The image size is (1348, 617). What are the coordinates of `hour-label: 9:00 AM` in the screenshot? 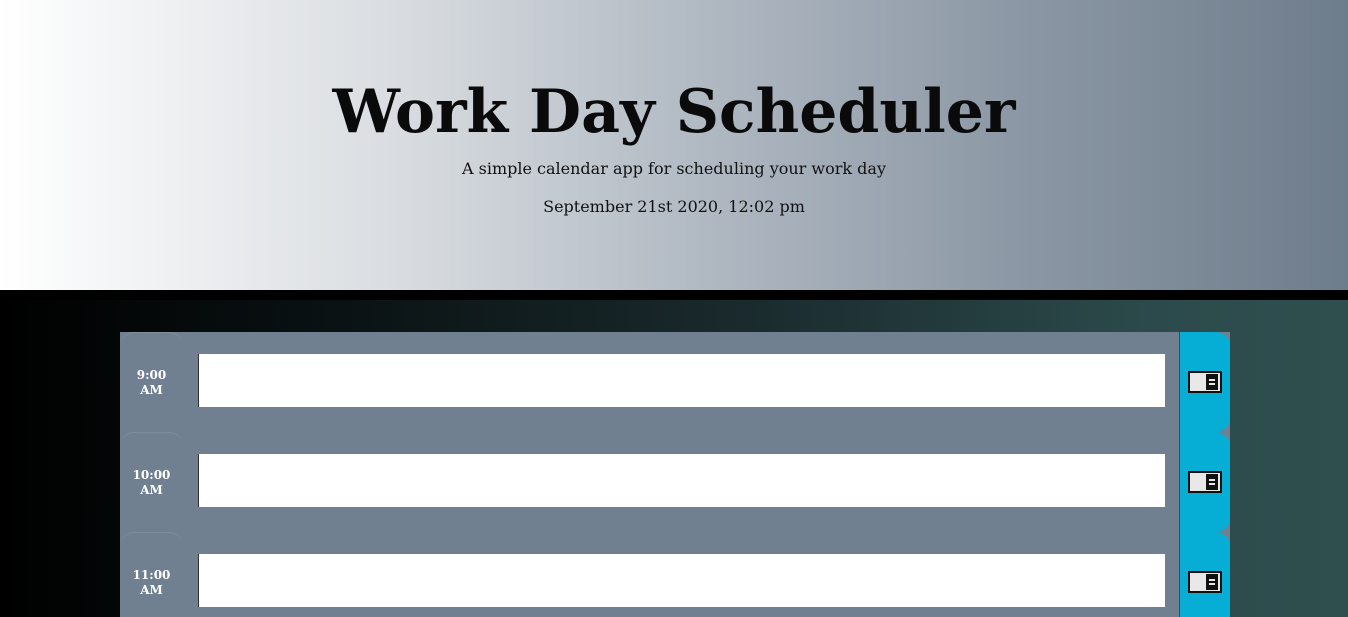 It's located at (151, 382).